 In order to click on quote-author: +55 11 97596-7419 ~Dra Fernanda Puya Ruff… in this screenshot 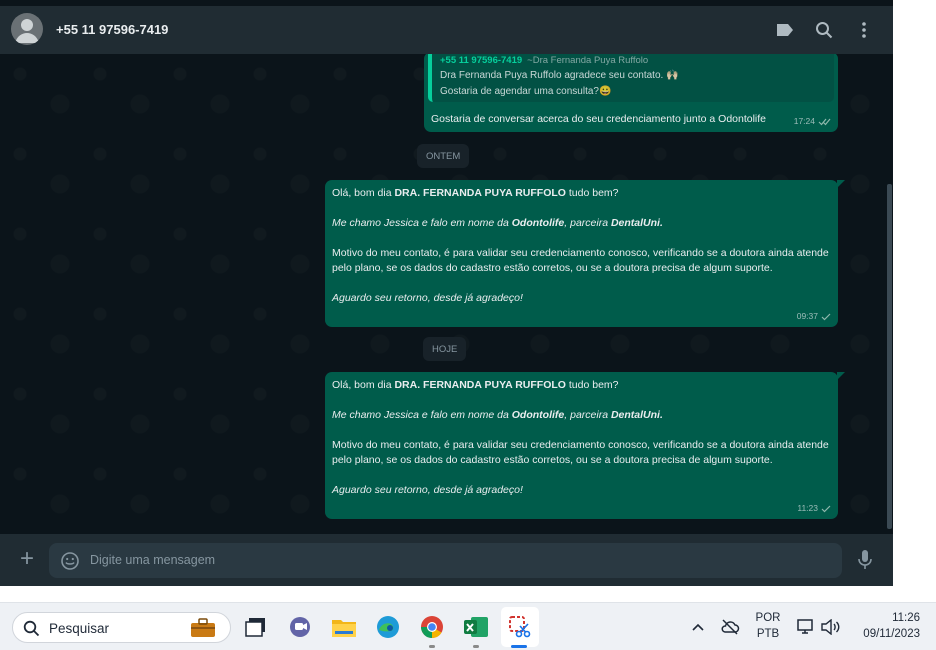, I will do `click(544, 60)`.